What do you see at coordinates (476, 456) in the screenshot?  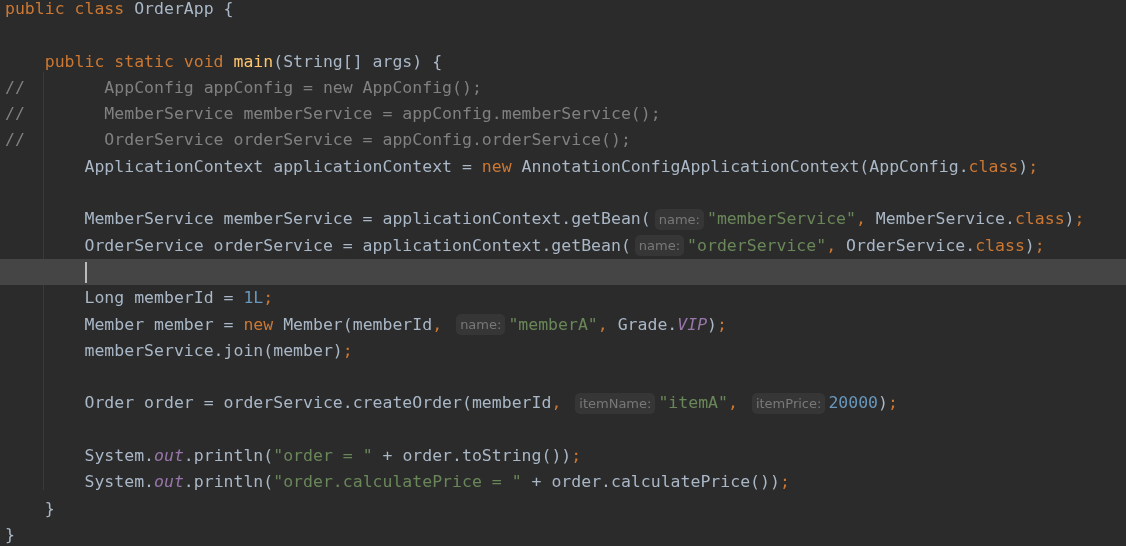 I see `code-text: + order.toString())` at bounding box center [476, 456].